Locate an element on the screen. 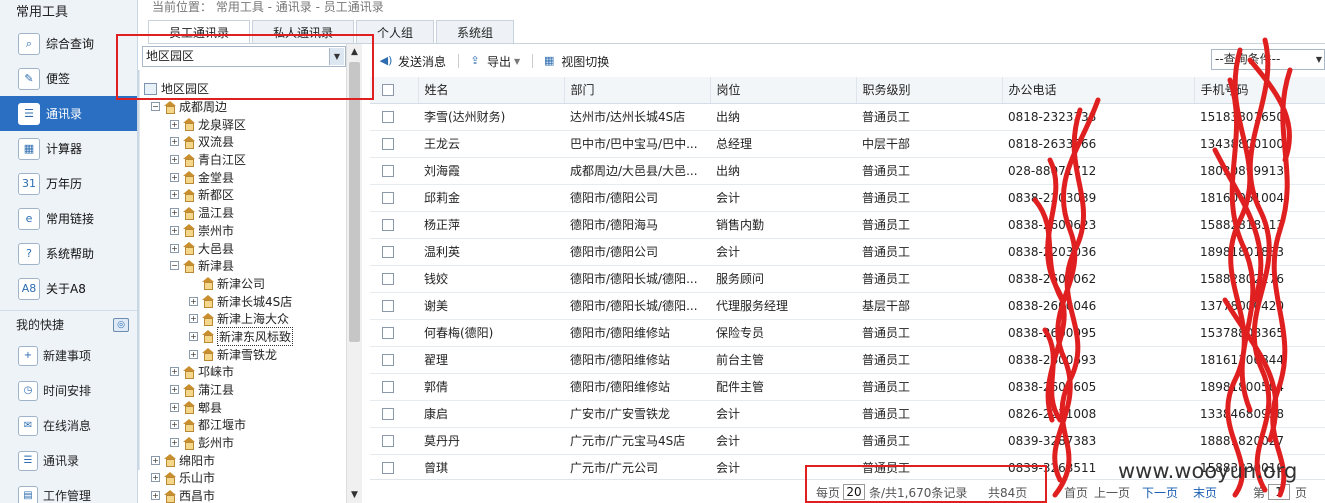 Image resolution: width=1325 pixels, height=503 pixels. quick-item-3: ☰ 通讯录 is located at coordinates (68, 460).